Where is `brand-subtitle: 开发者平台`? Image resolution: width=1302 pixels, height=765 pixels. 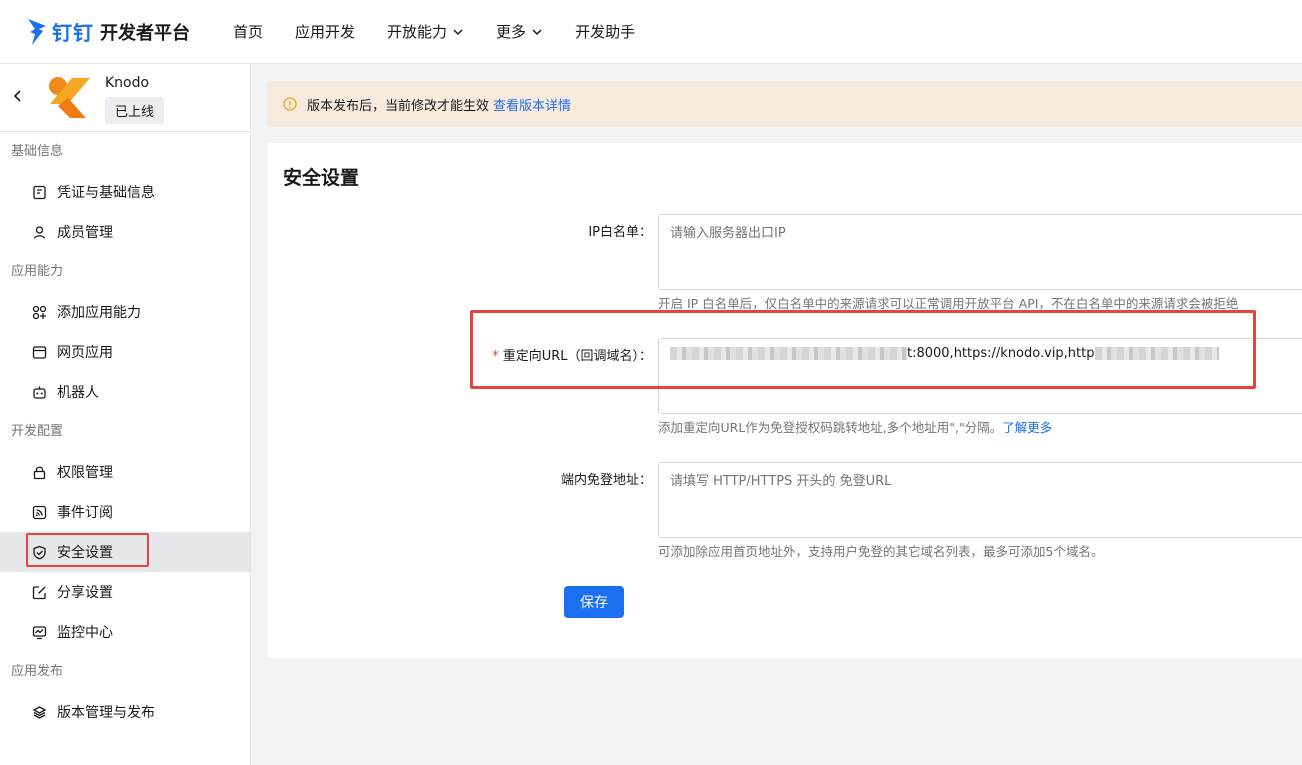
brand-subtitle: 开发者平台 is located at coordinates (145, 33).